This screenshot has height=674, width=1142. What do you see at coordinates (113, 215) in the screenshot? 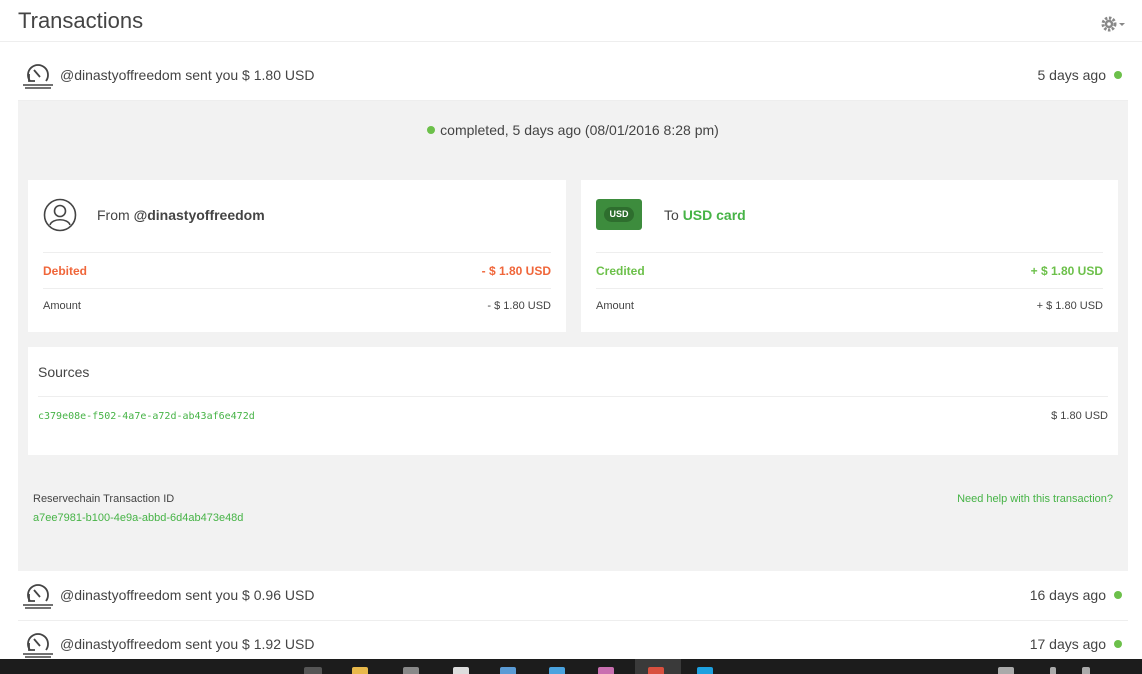
I see `from-prefix: From` at bounding box center [113, 215].